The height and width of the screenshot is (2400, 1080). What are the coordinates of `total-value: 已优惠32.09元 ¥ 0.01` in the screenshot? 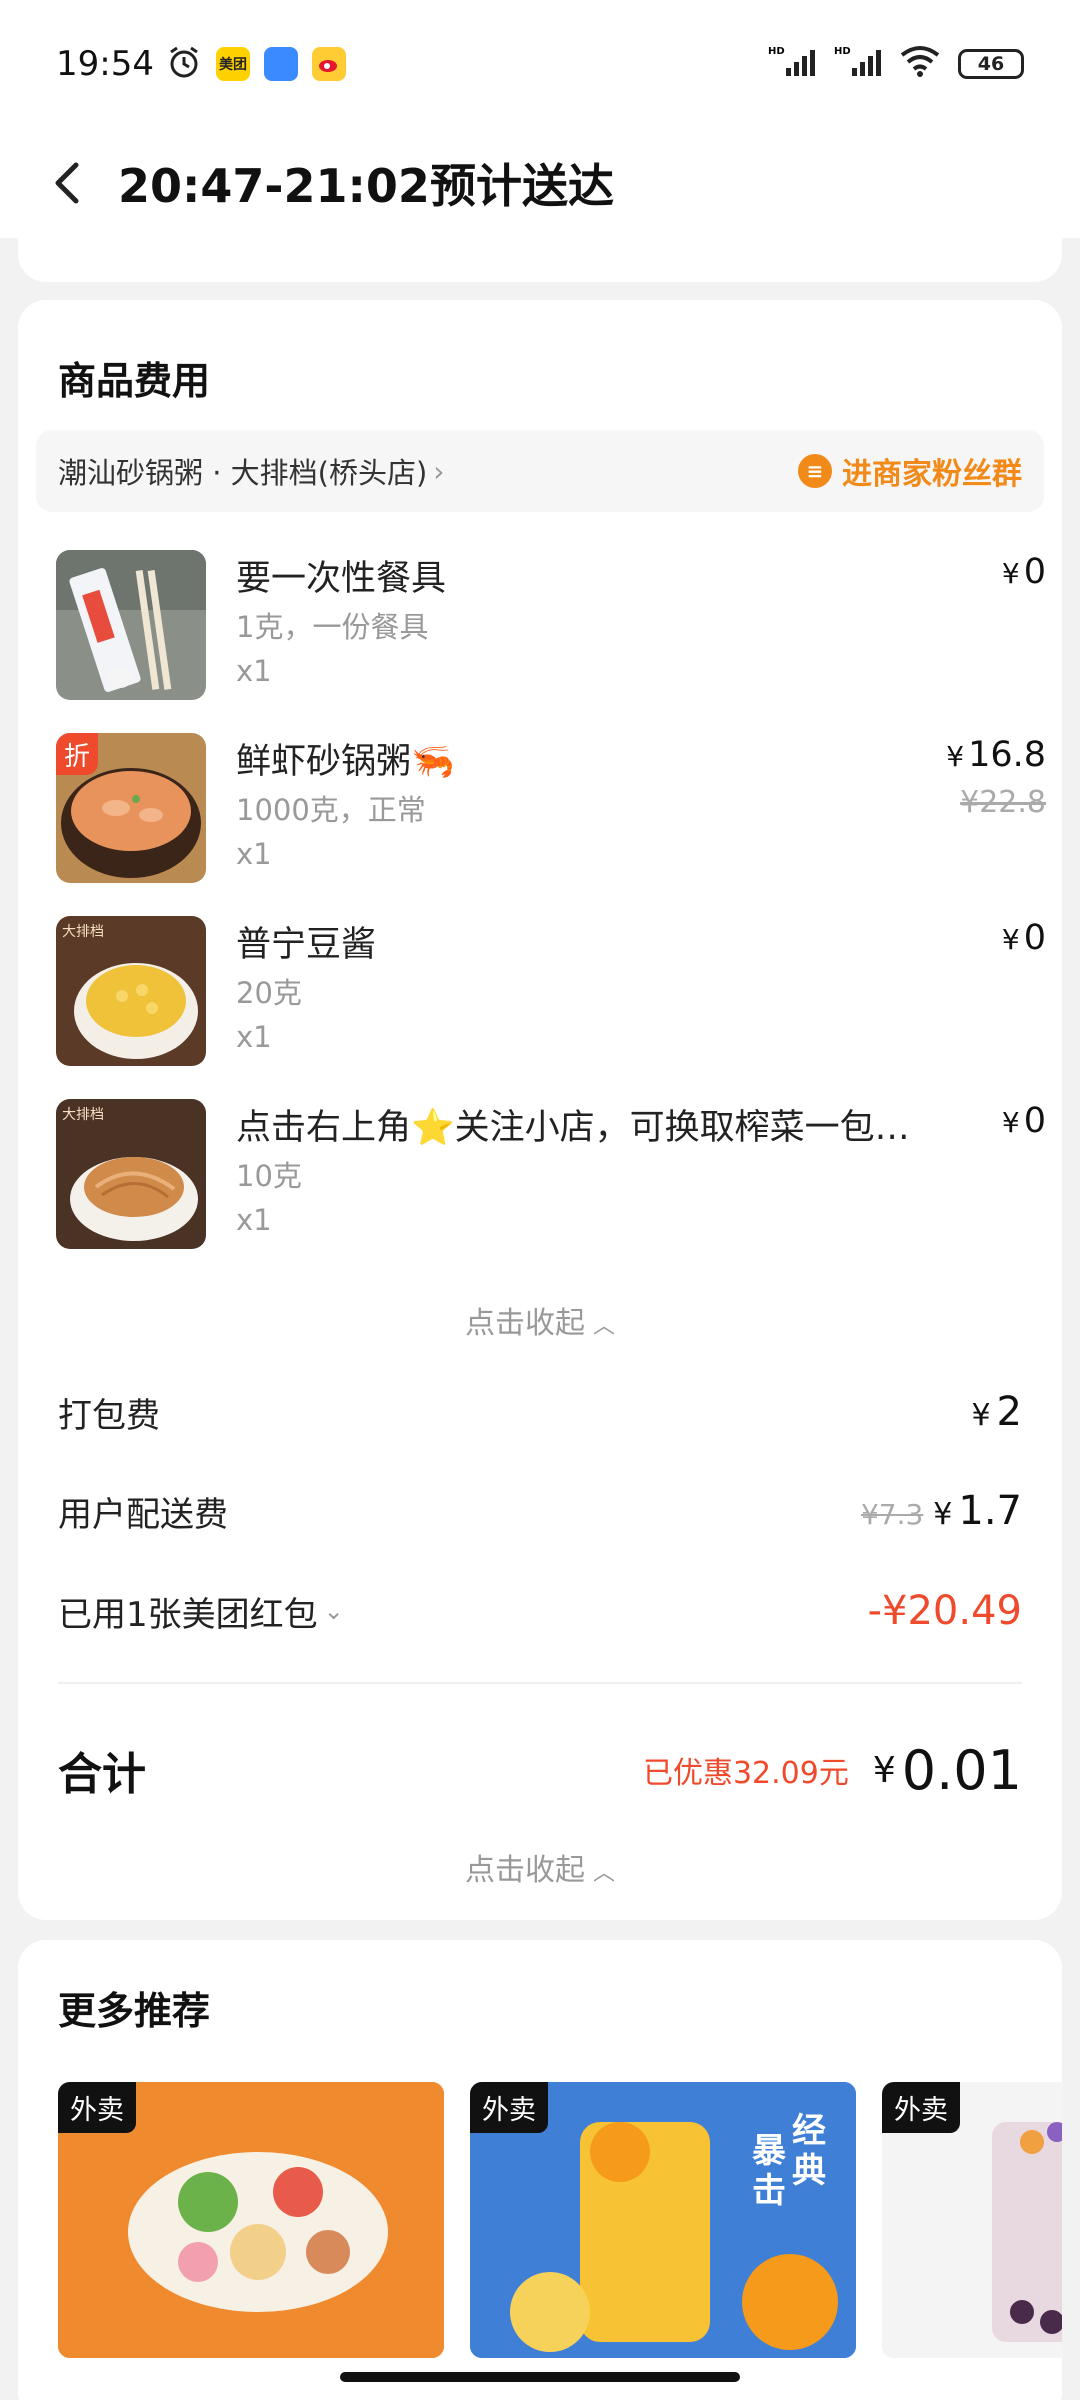 It's located at (832, 1770).